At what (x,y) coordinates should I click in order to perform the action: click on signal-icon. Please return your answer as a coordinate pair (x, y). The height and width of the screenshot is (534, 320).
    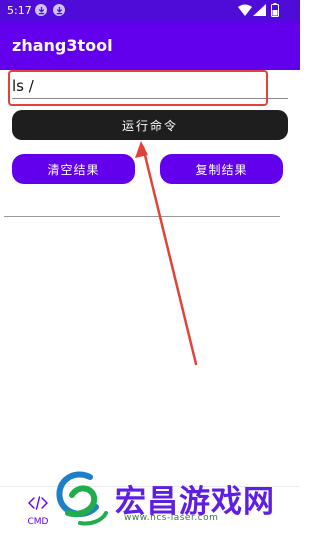
    Looking at the image, I should click on (259, 10).